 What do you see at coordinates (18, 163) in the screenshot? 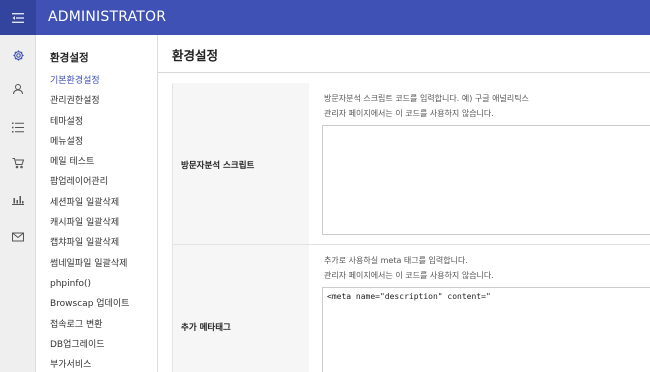
I see `cart-icon` at bounding box center [18, 163].